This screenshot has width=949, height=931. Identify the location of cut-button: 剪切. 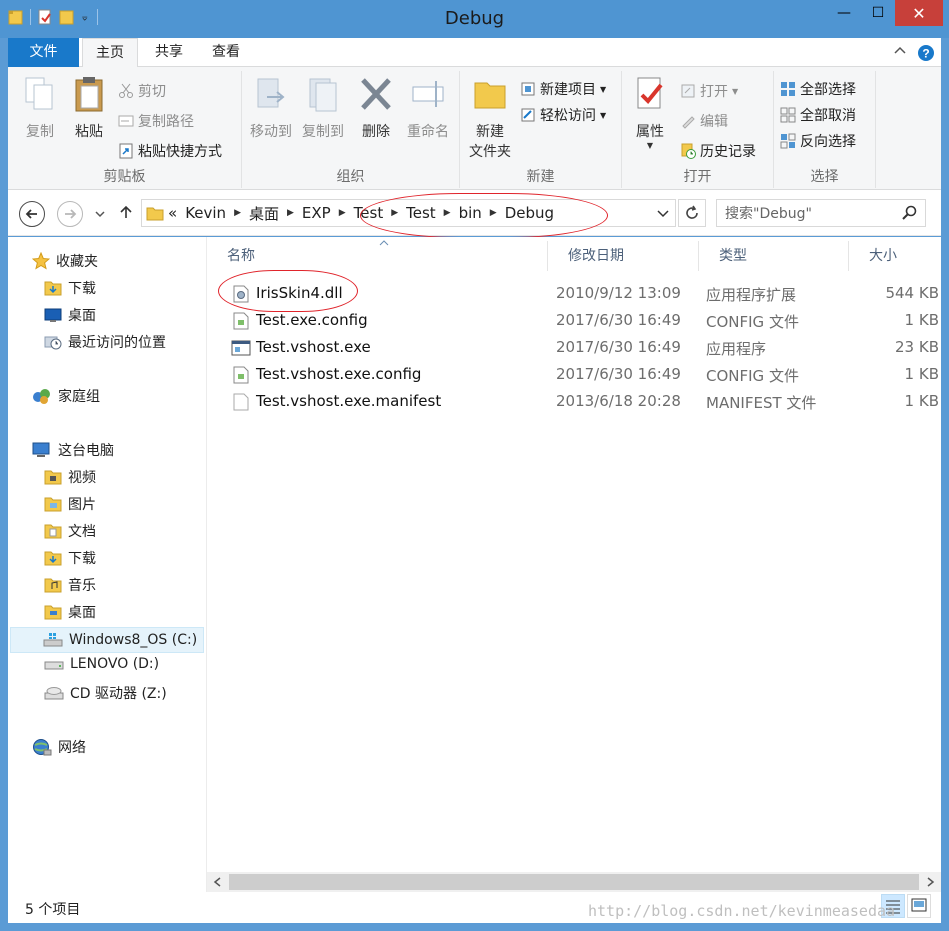
(142, 91).